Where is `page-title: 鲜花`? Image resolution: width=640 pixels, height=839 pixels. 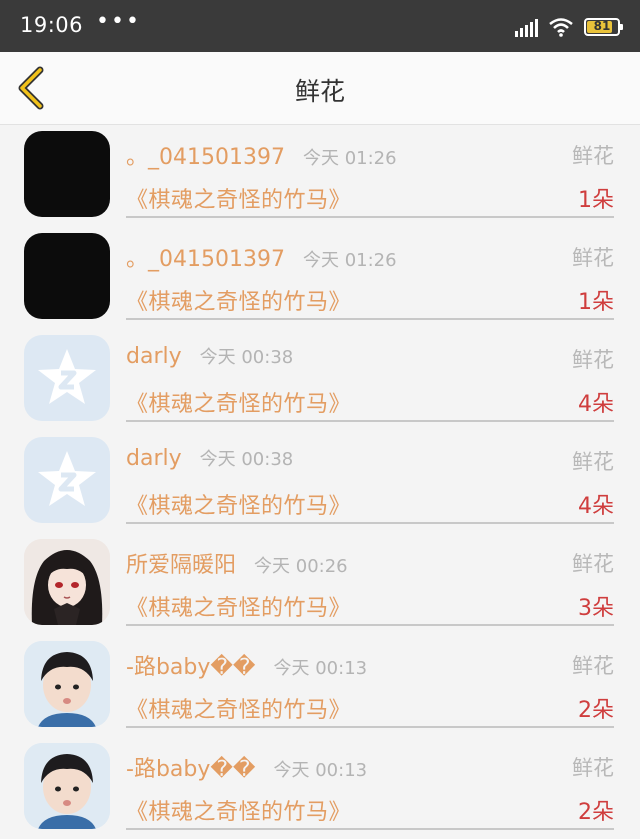
page-title: 鲜花 is located at coordinates (319, 91).